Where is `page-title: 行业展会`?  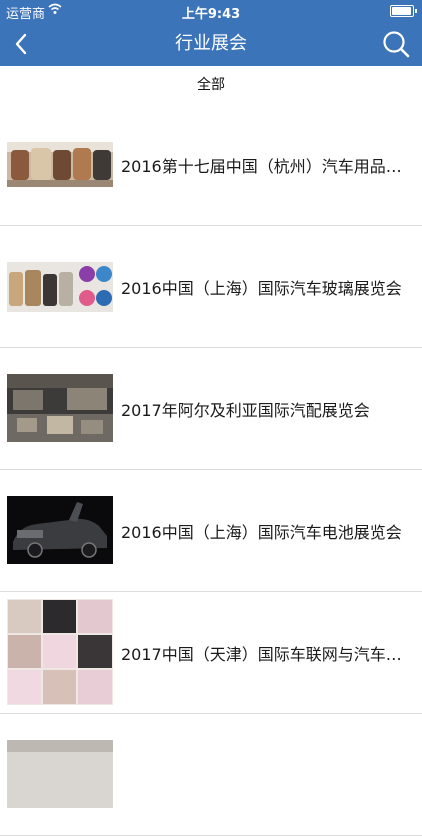
page-title: 行业展会 is located at coordinates (211, 43).